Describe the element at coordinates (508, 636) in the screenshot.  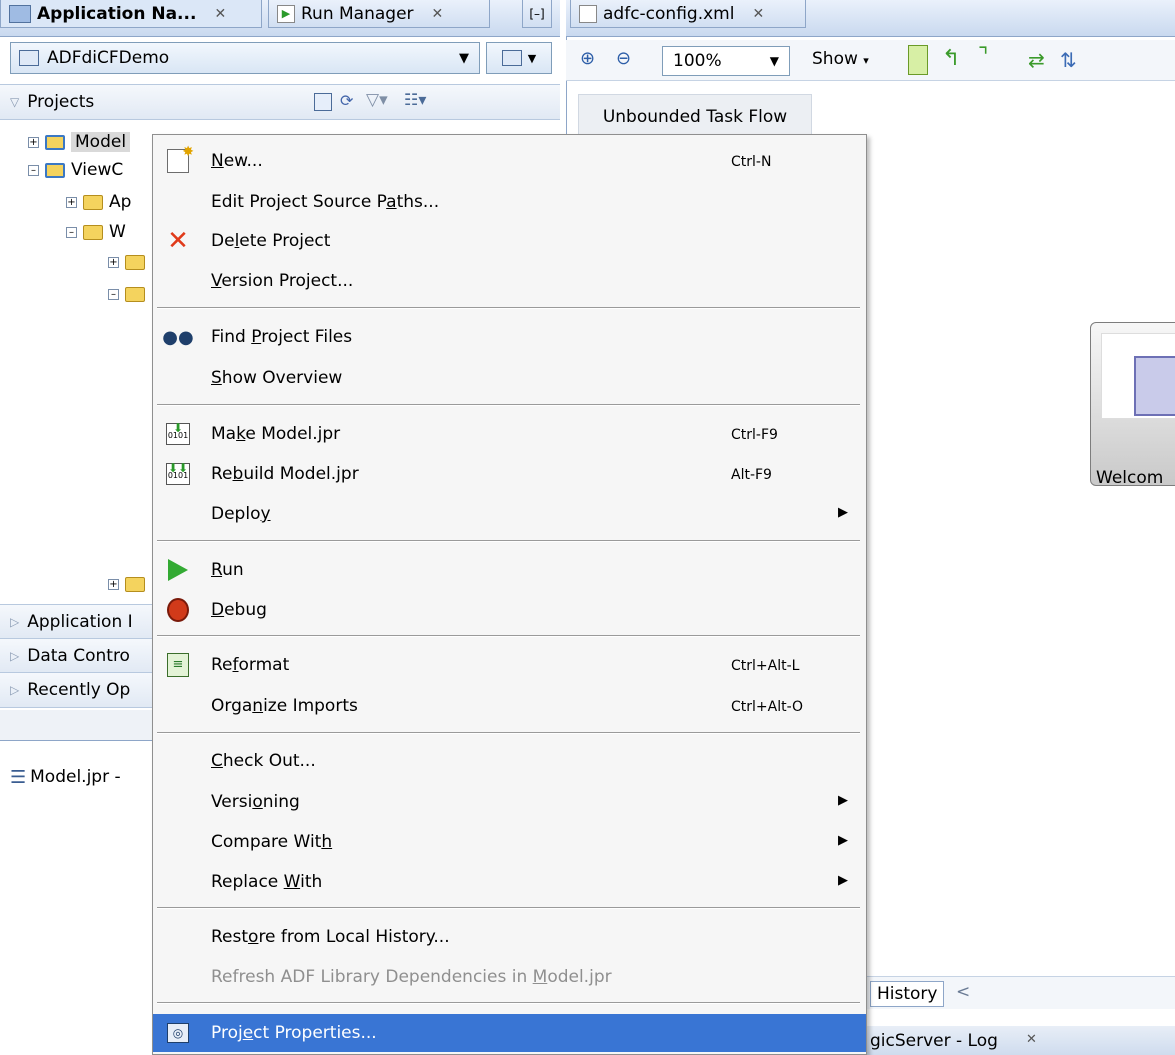
I see `menu-separator` at that location.